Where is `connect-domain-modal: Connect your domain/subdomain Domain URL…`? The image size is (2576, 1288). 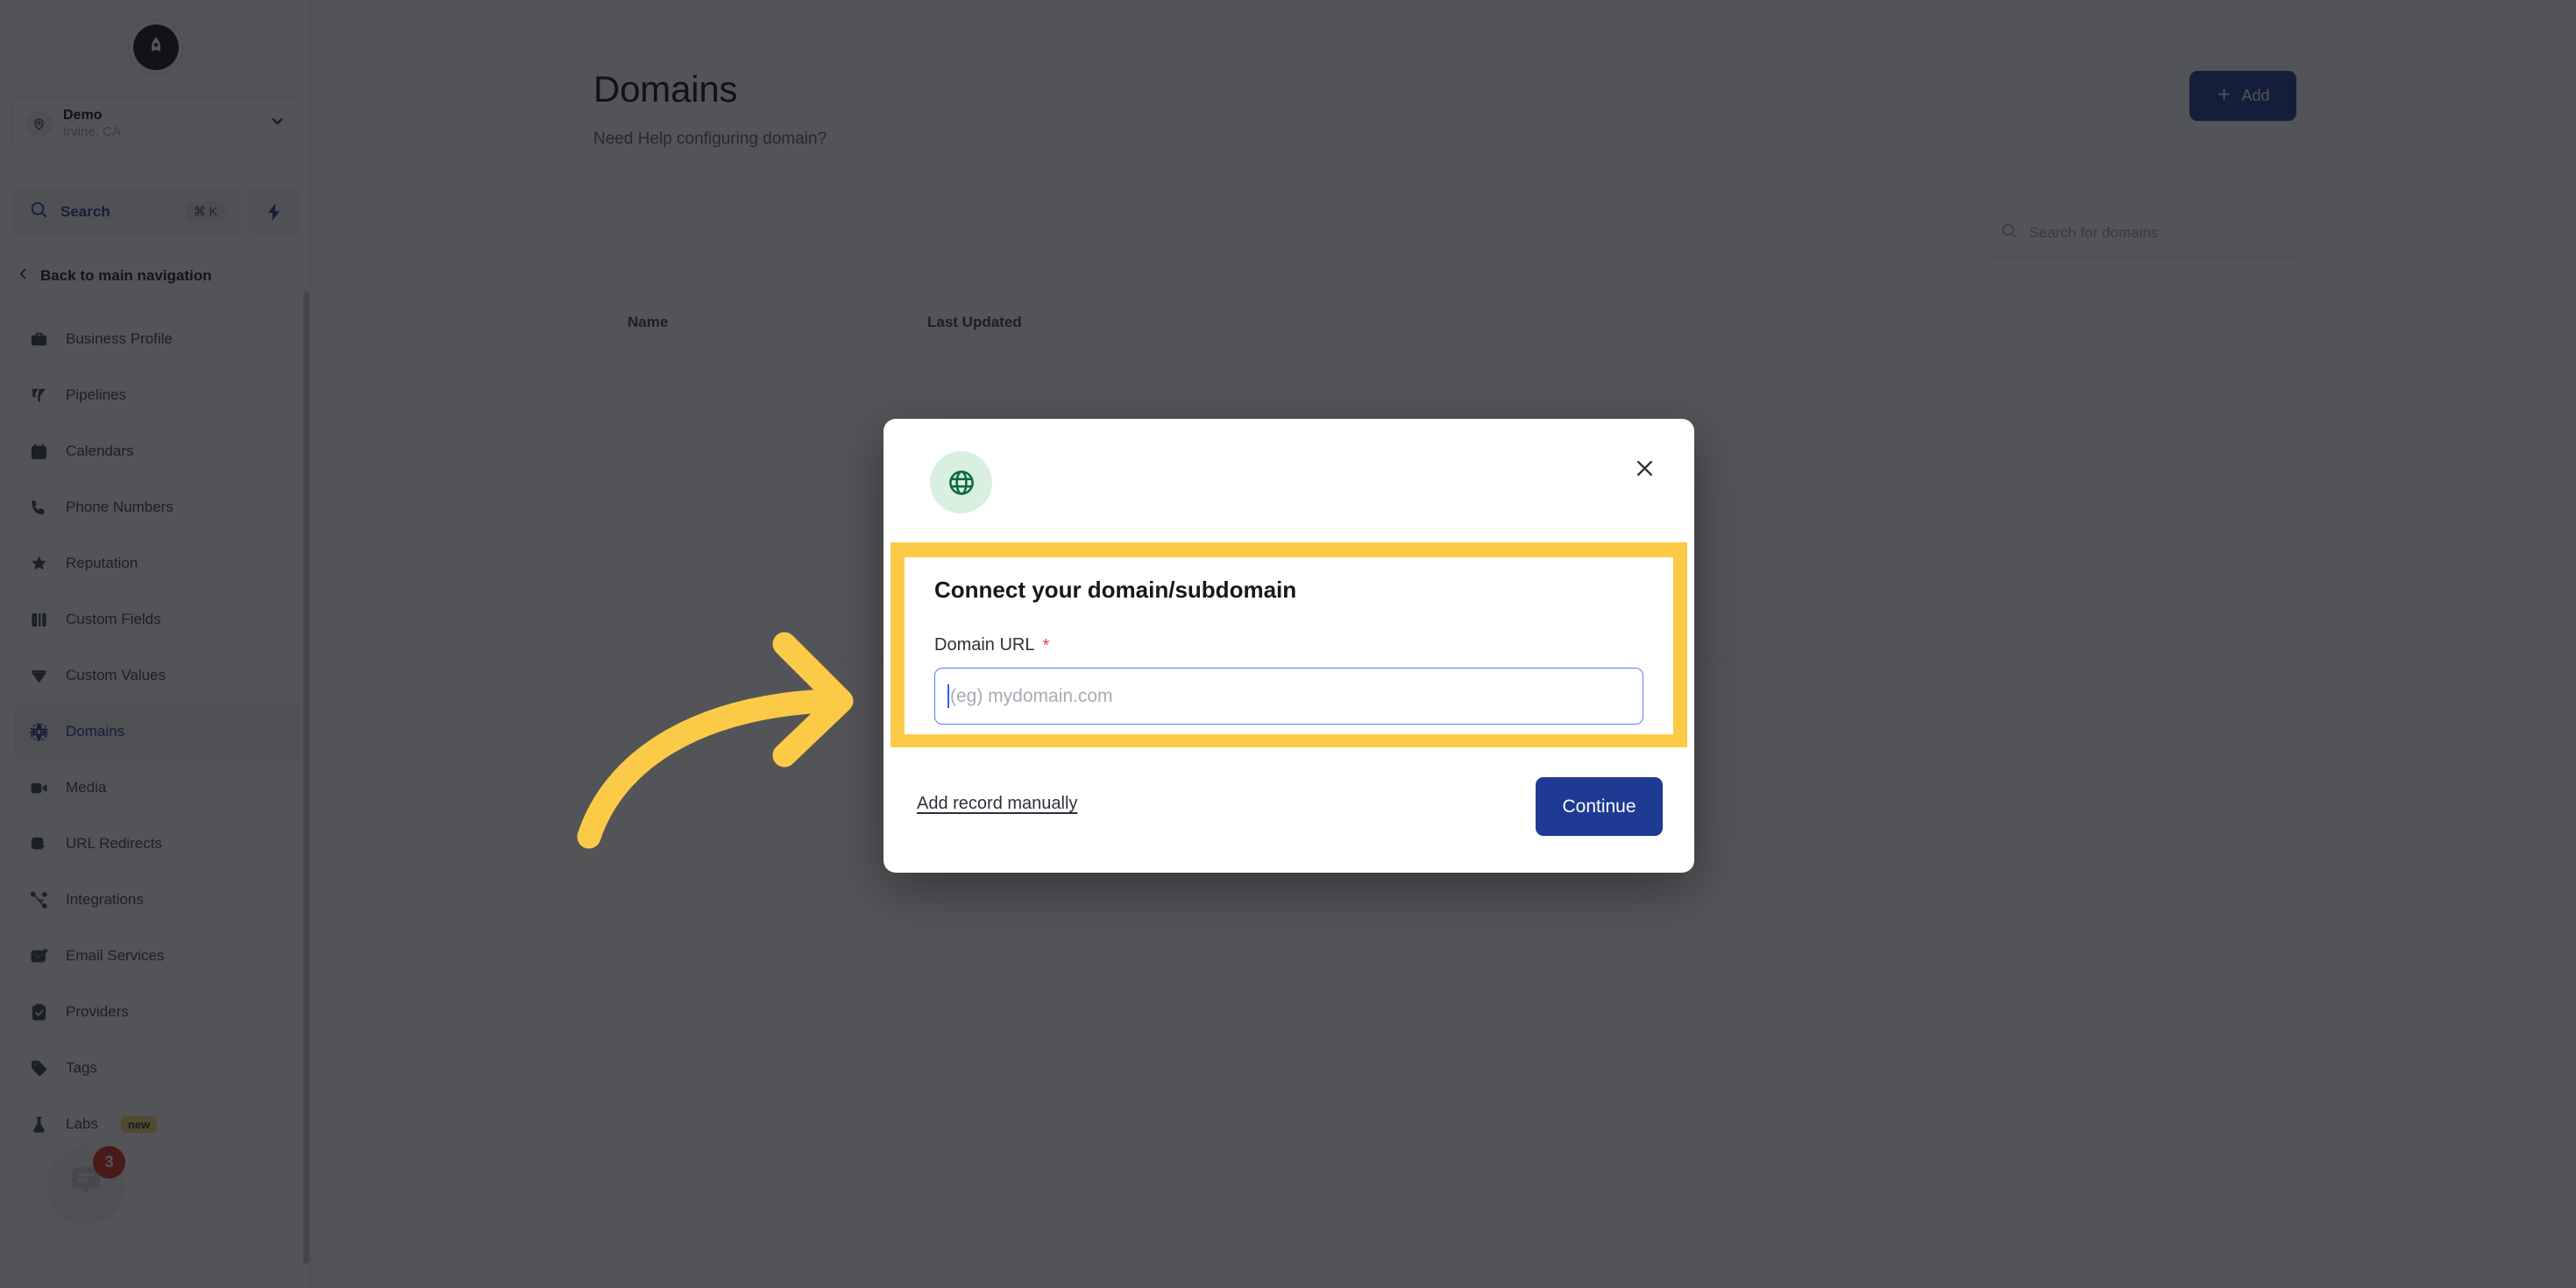
connect-domain-modal: Connect your domain/subdomain Domain URL… is located at coordinates (1289, 646).